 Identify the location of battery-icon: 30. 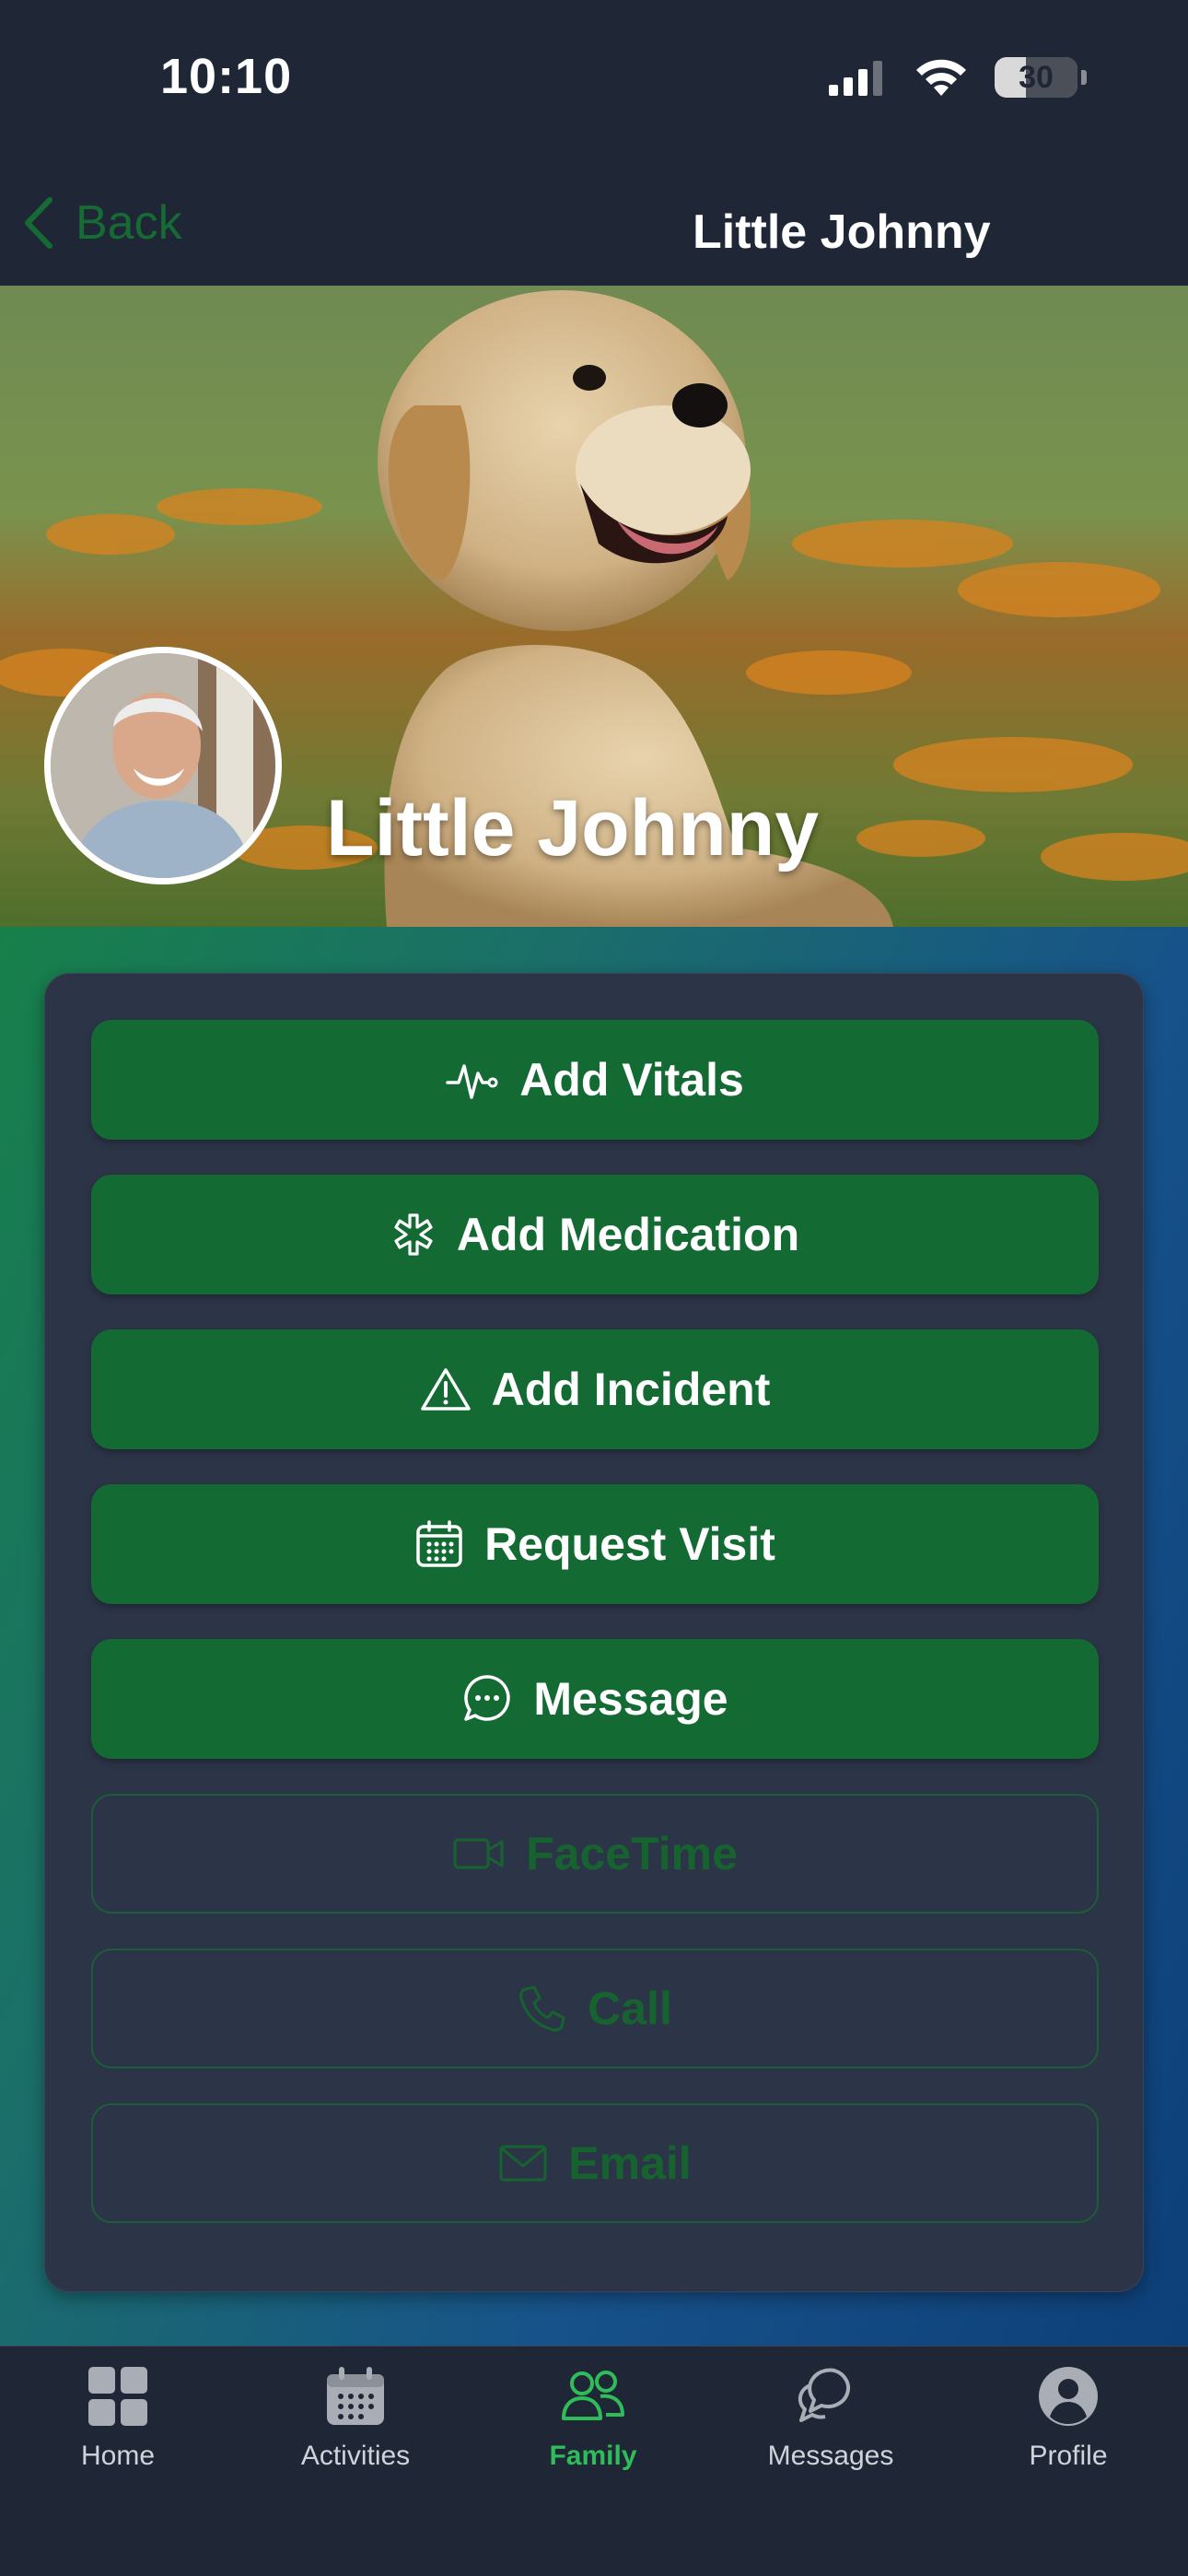
(1036, 77).